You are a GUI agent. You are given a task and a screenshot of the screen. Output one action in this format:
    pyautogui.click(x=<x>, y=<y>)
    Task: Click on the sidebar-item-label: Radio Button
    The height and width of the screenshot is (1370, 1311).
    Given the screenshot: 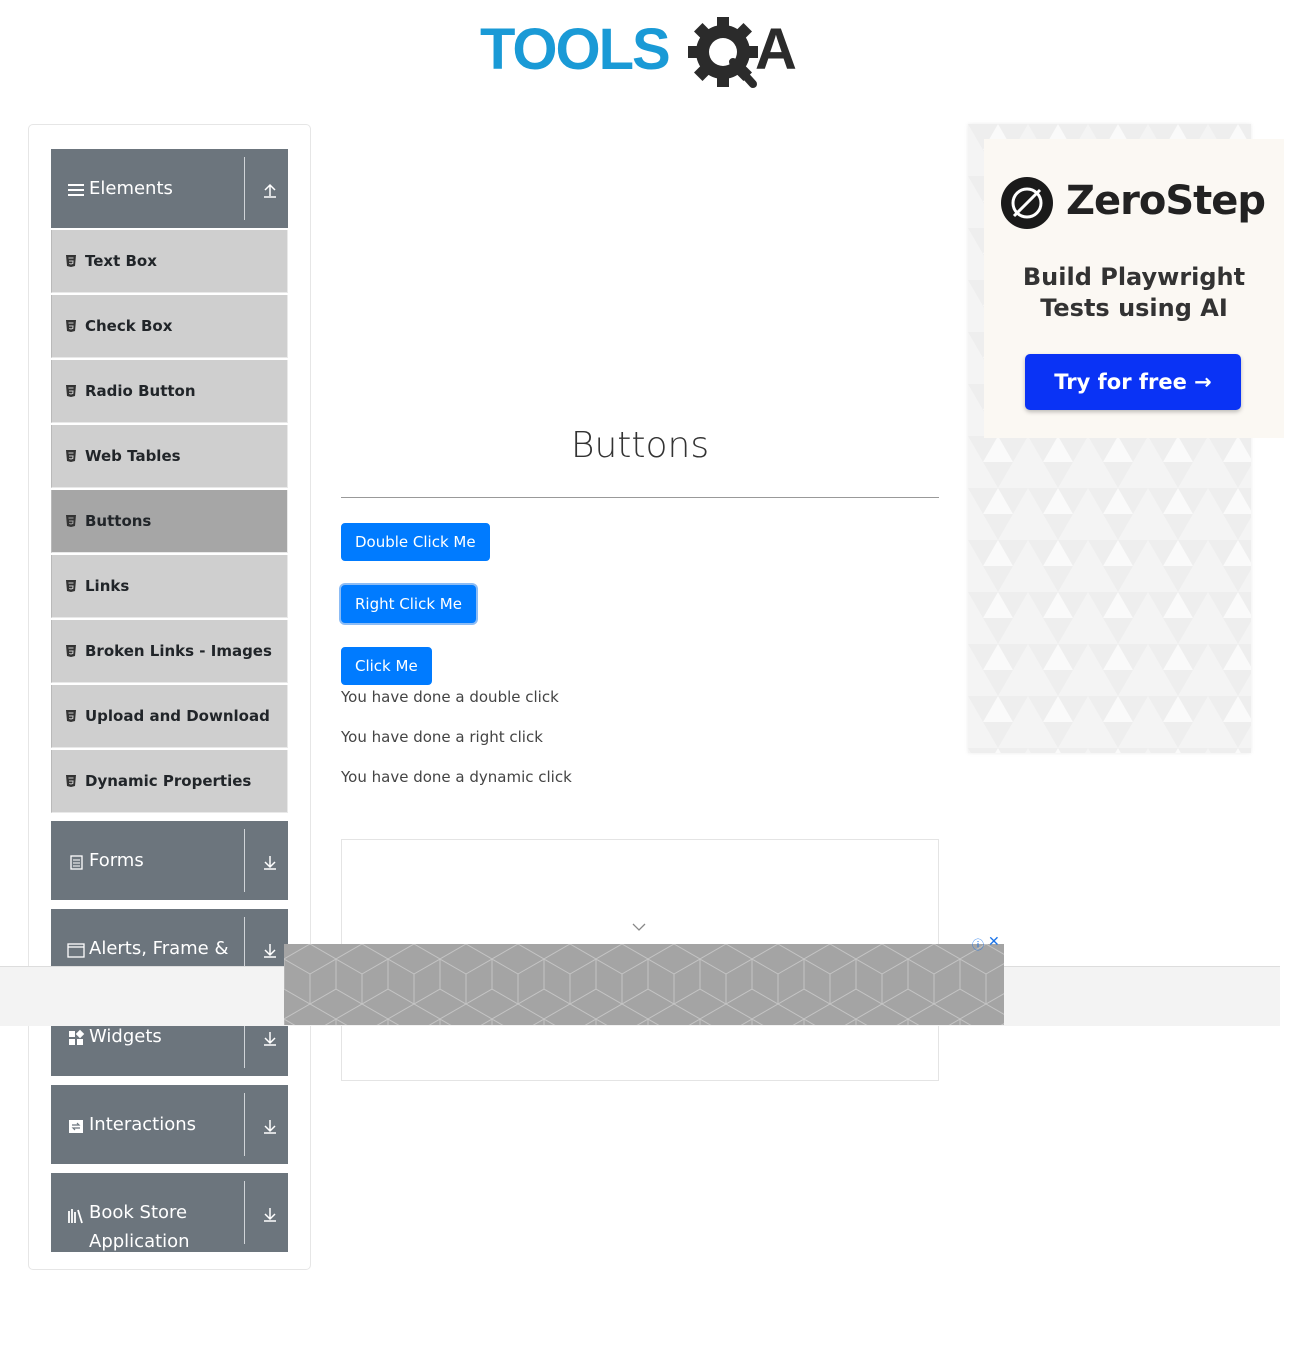 What is the action you would take?
    pyautogui.click(x=140, y=391)
    